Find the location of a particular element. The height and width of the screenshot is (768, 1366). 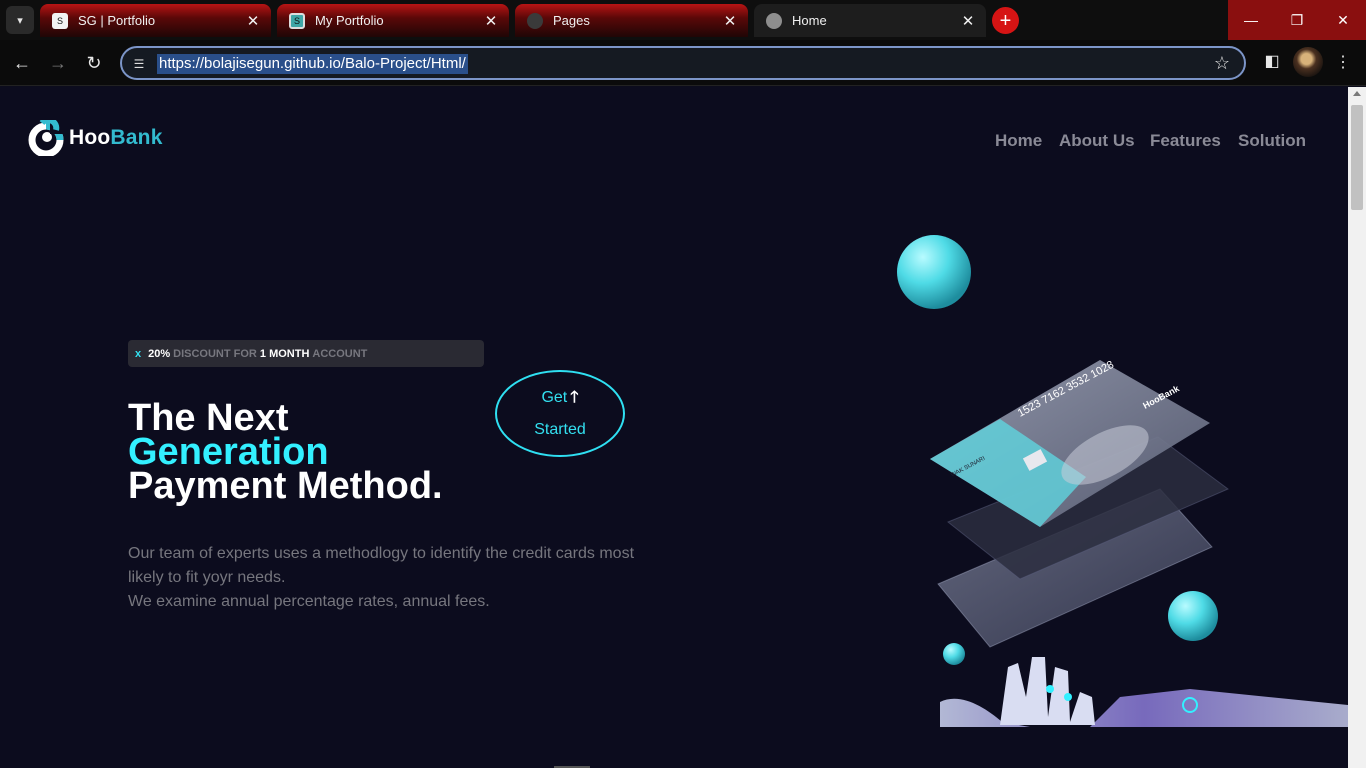

forward-button: → is located at coordinates (58, 63).